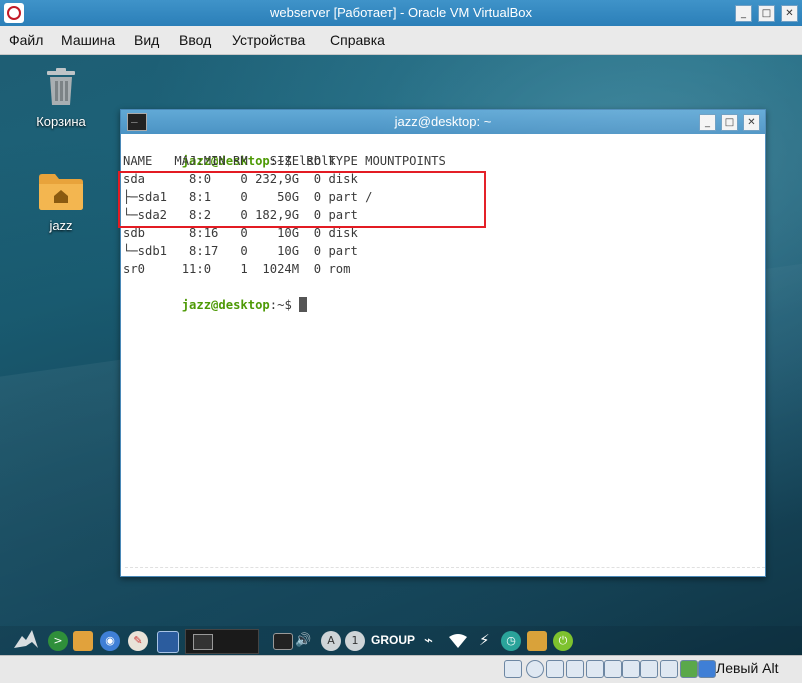  What do you see at coordinates (747, 668) in the screenshot?
I see `host-key-label: Левый Alt` at bounding box center [747, 668].